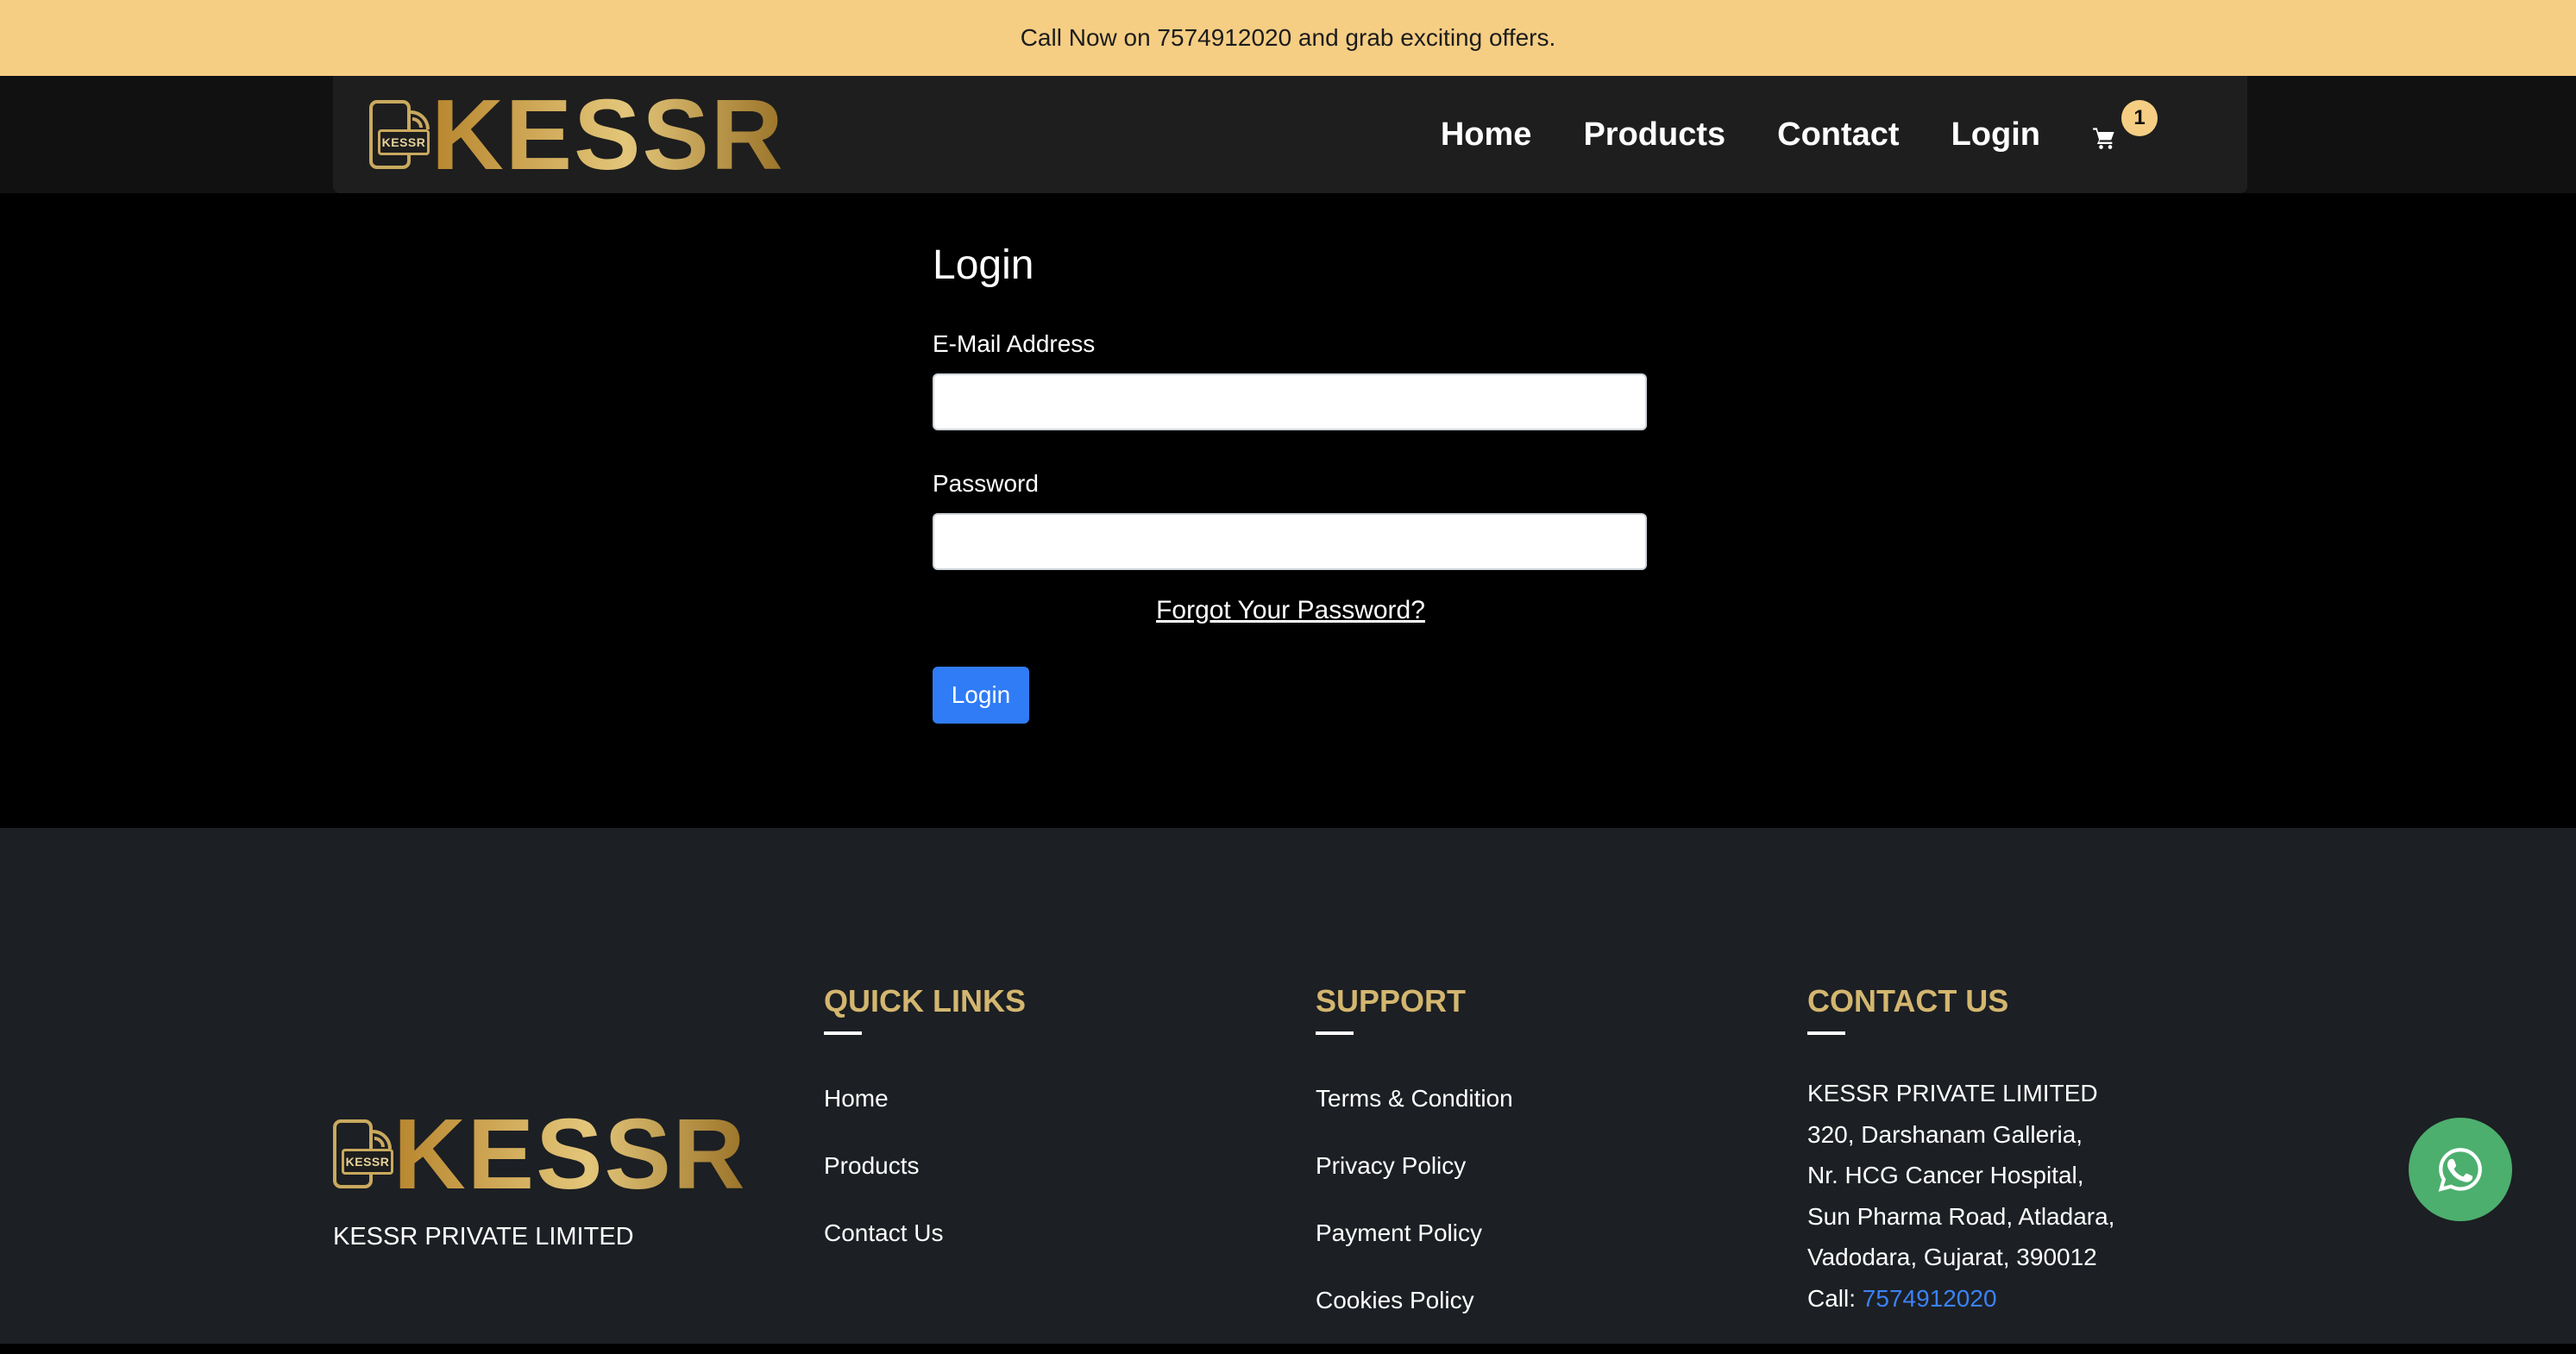 This screenshot has width=2576, height=1354. I want to click on footer-link-home: Home, so click(925, 1099).